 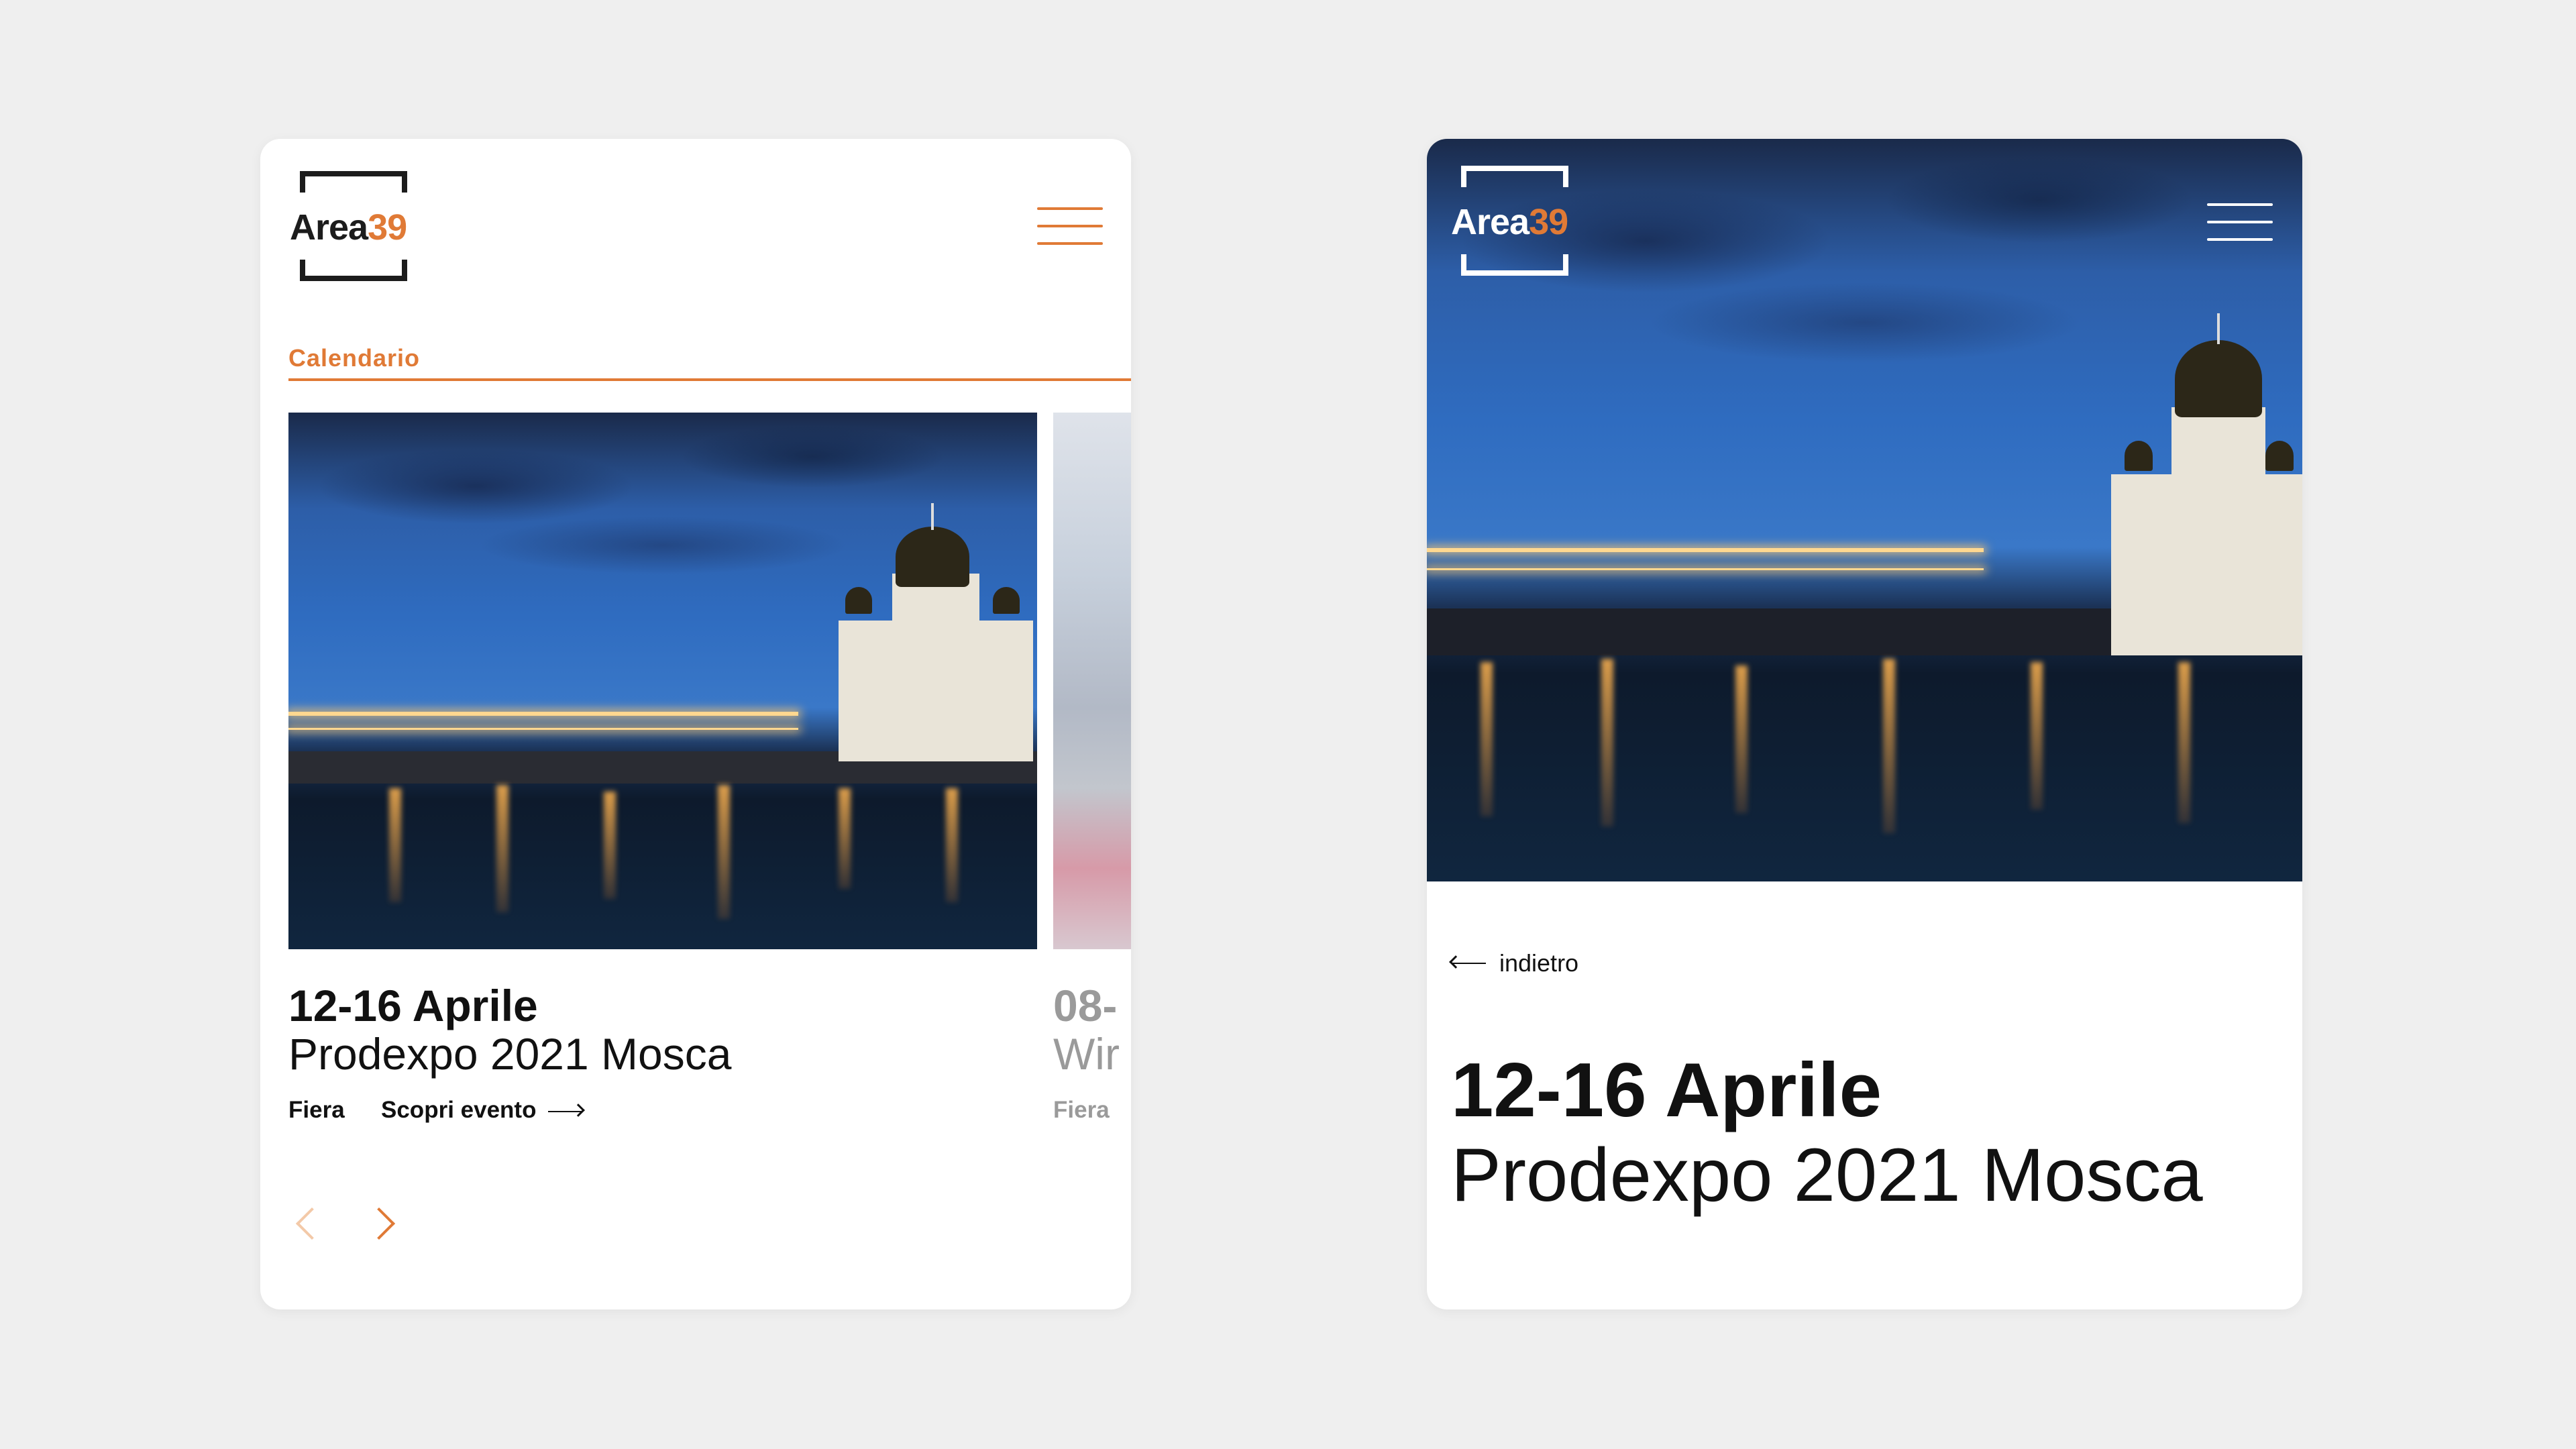 What do you see at coordinates (1092, 681) in the screenshot?
I see `event-image-next` at bounding box center [1092, 681].